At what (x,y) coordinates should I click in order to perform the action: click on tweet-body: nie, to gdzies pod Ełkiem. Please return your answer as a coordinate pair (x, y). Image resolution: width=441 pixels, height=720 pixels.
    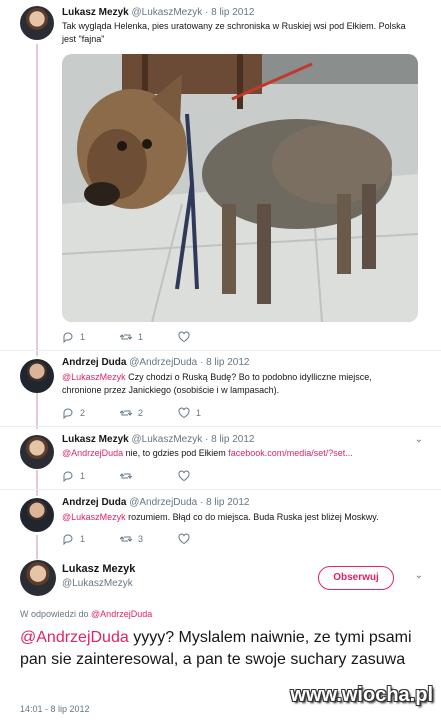
    Looking at the image, I should click on (176, 453).